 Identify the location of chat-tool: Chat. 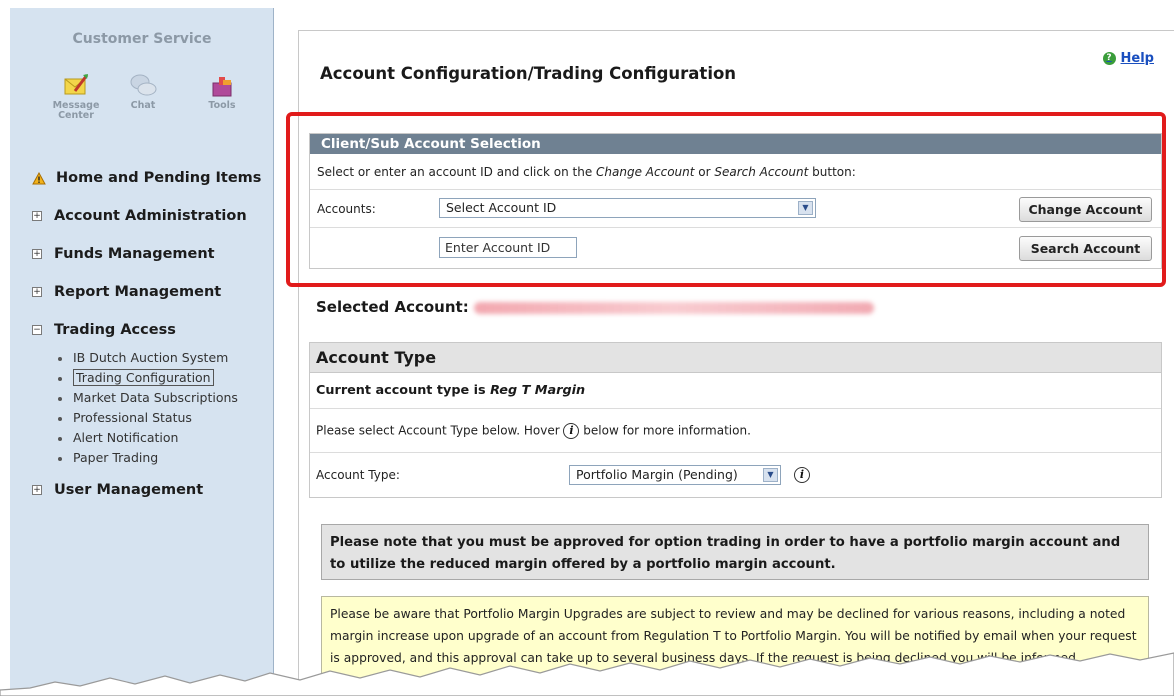
(143, 91).